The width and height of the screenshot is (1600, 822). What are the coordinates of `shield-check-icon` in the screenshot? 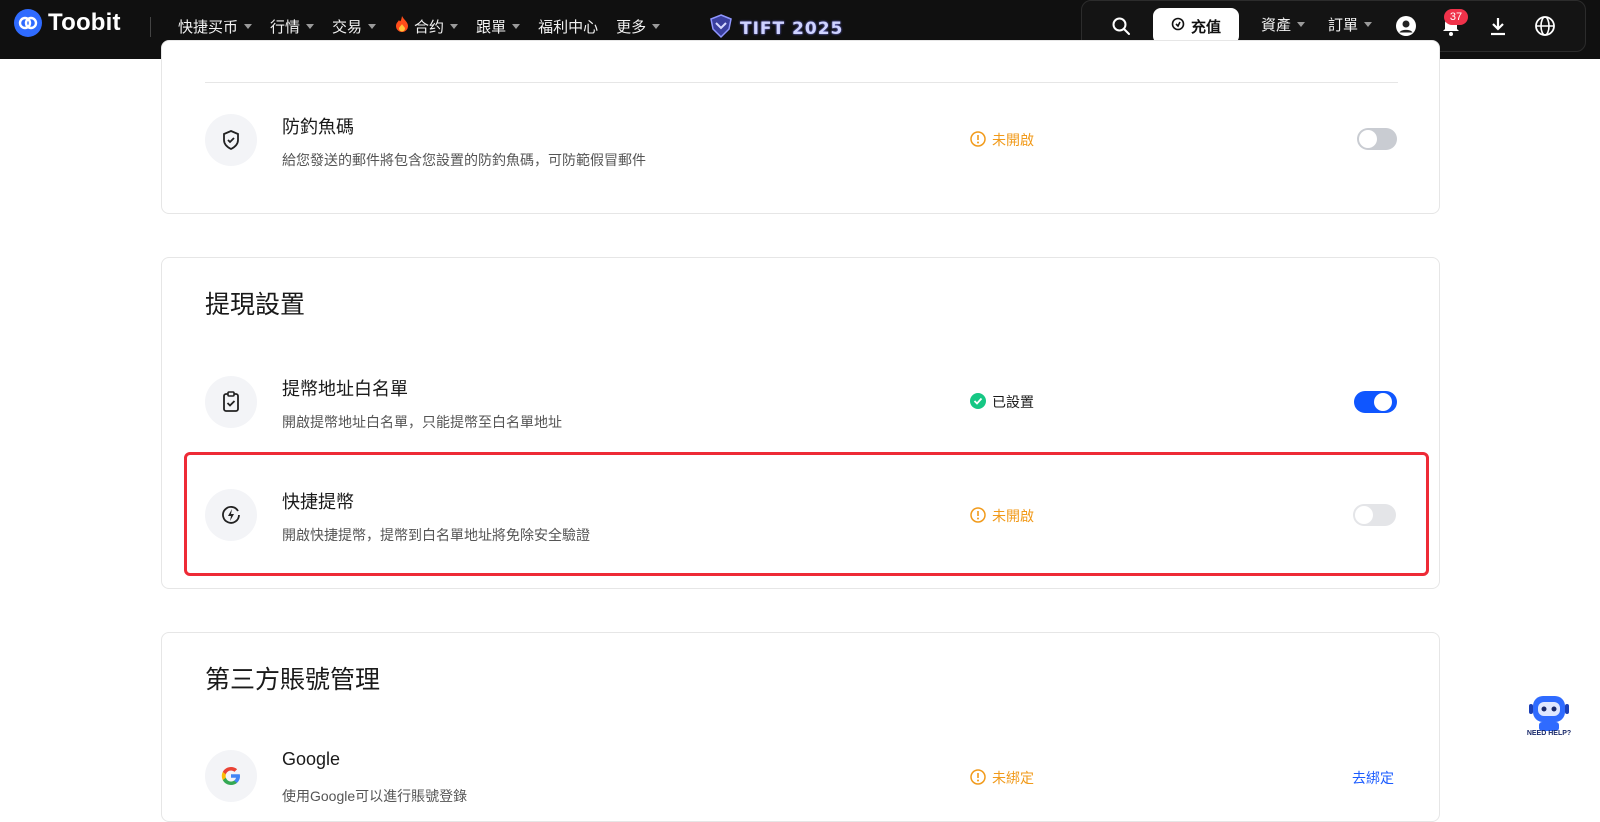 It's located at (231, 140).